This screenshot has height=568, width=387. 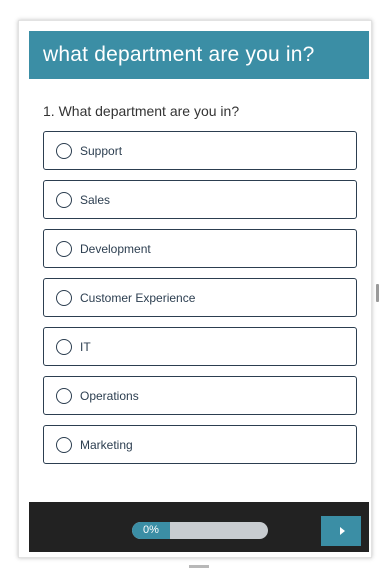 What do you see at coordinates (200, 199) in the screenshot?
I see `option-sales: Sales` at bounding box center [200, 199].